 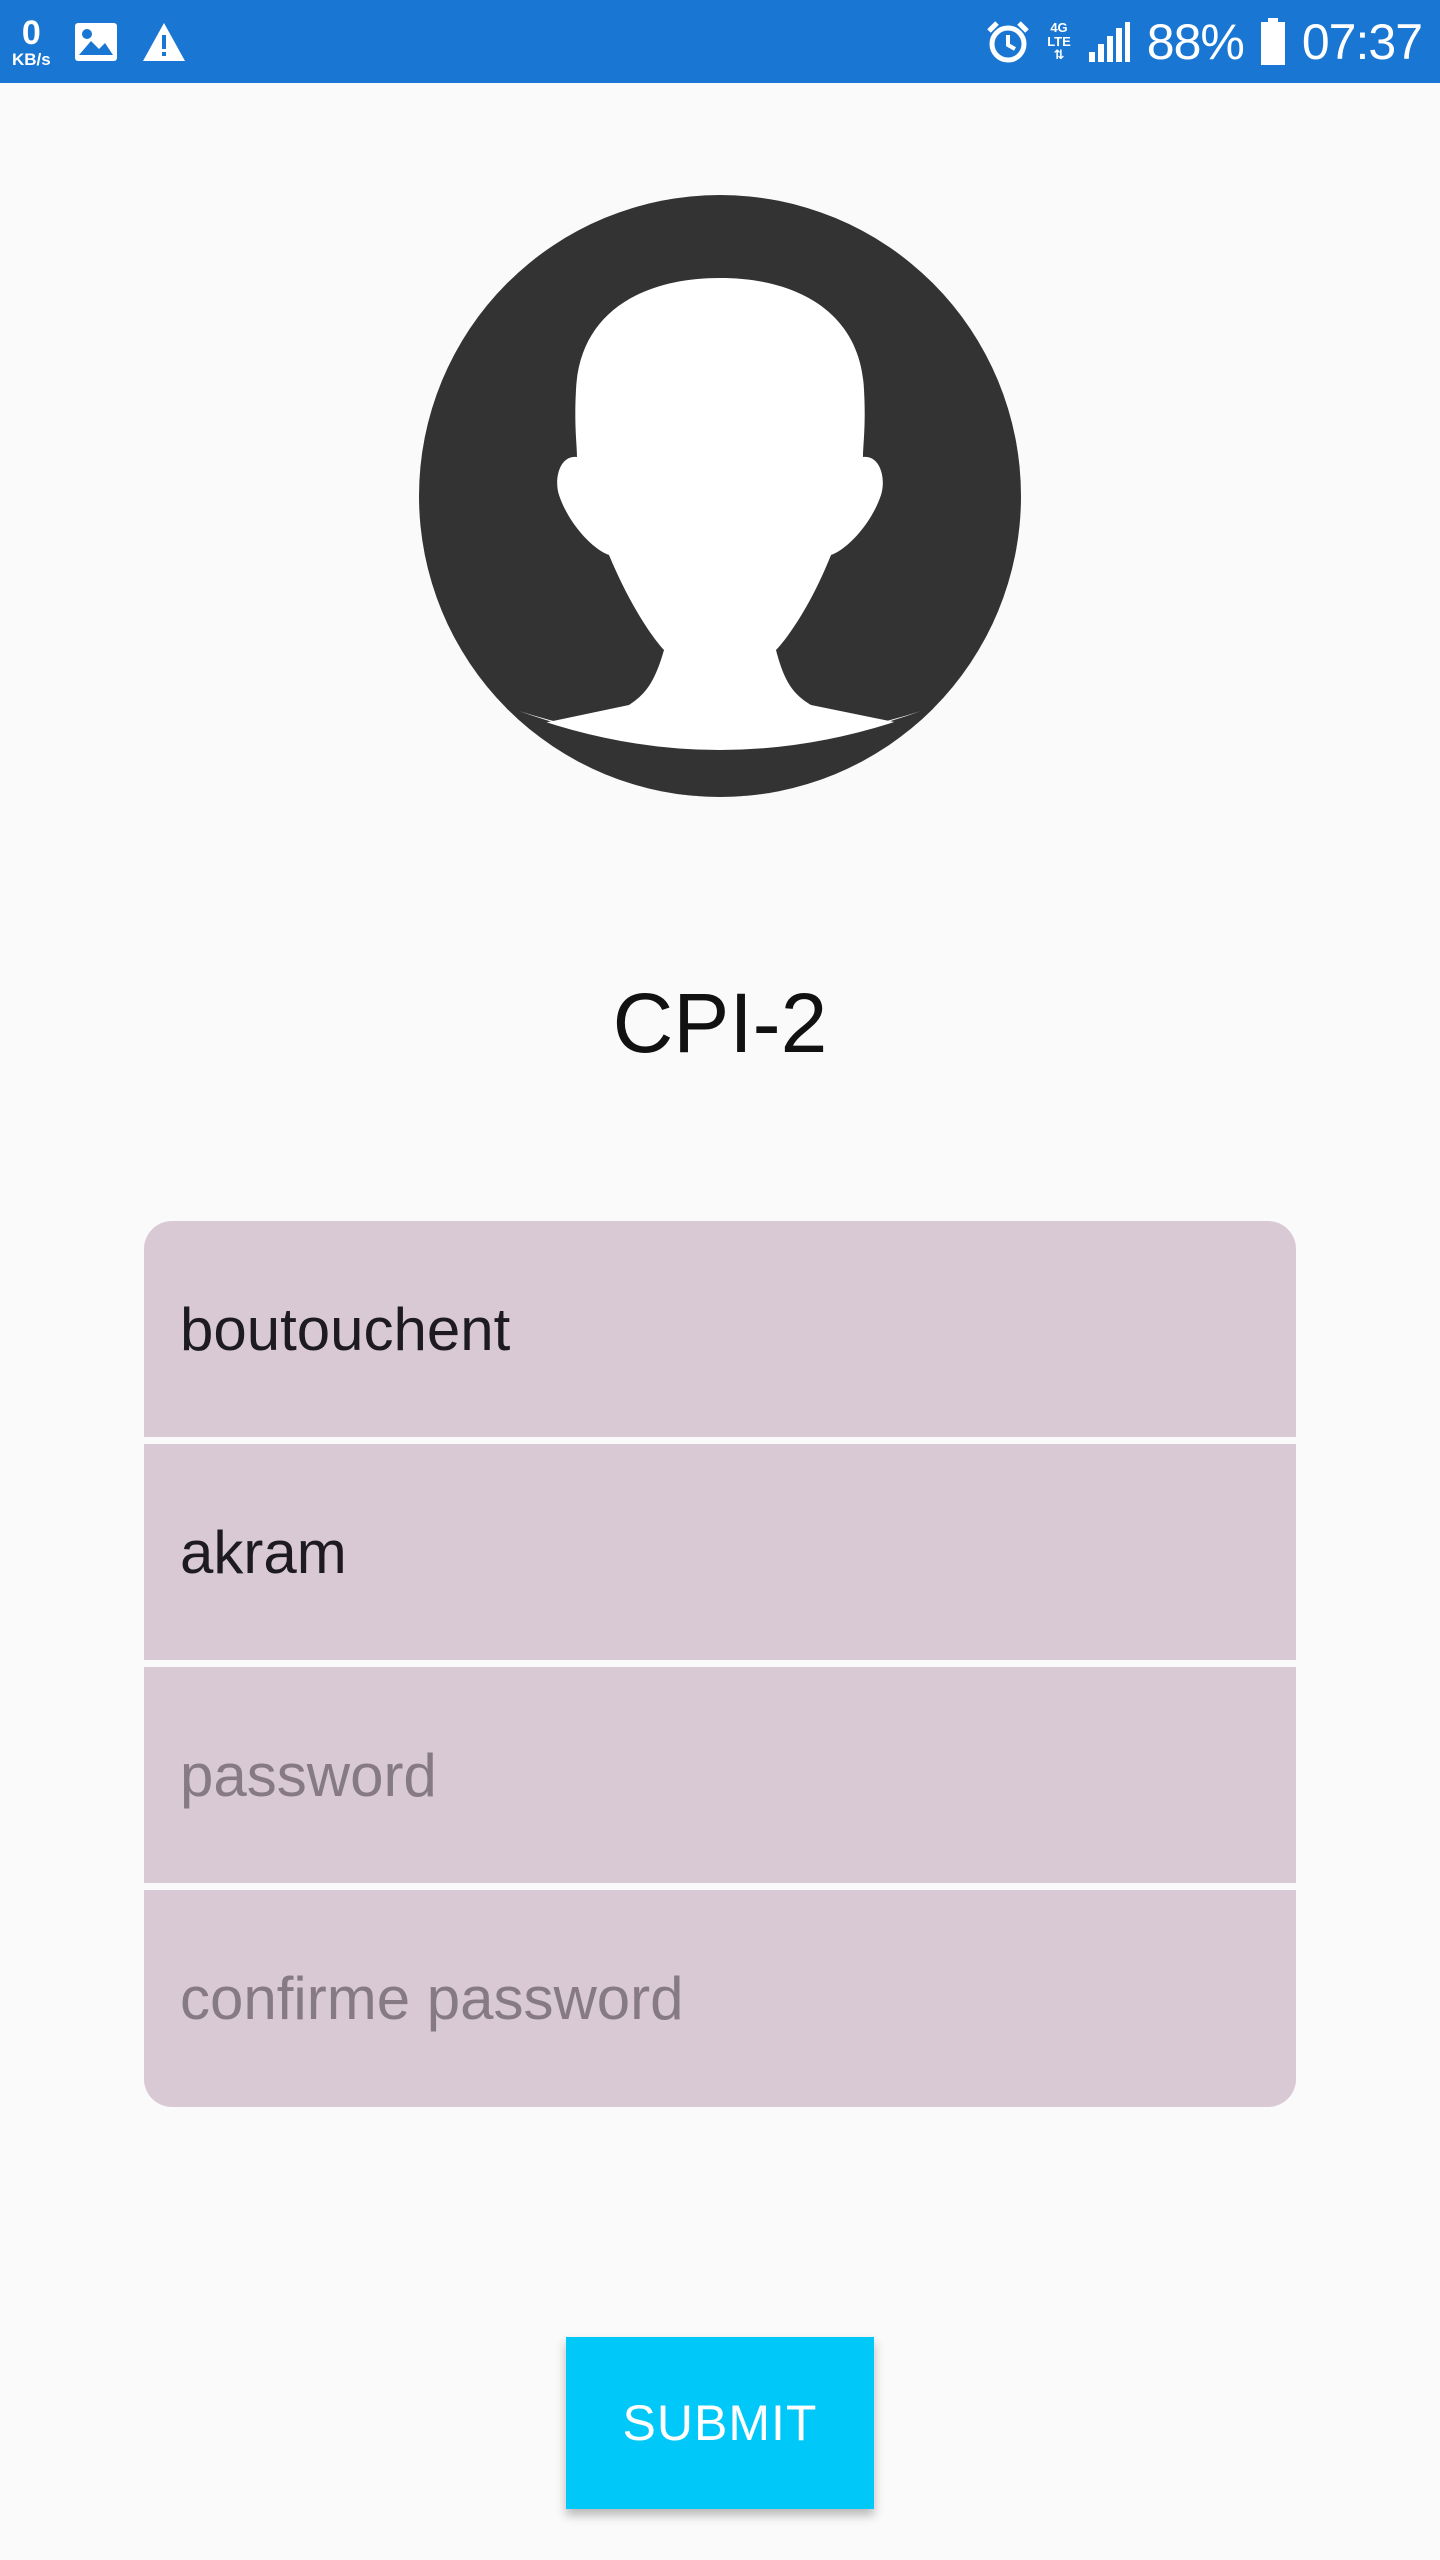 What do you see at coordinates (263, 1552) in the screenshot?
I see `first-name-value: akram` at bounding box center [263, 1552].